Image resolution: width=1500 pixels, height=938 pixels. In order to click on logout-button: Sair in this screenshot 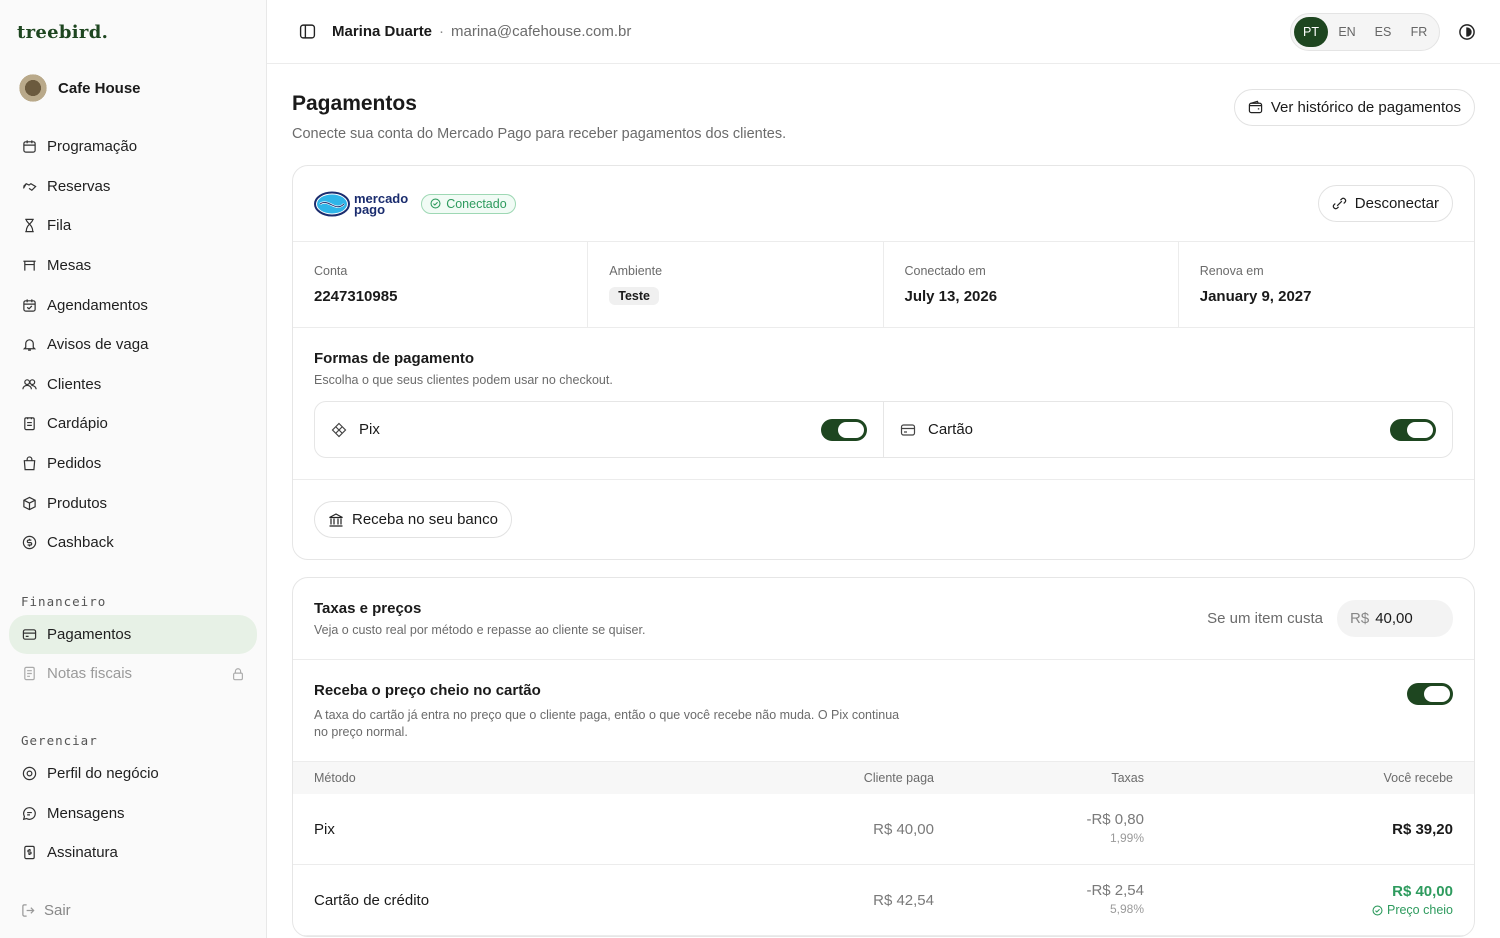, I will do `click(46, 910)`.